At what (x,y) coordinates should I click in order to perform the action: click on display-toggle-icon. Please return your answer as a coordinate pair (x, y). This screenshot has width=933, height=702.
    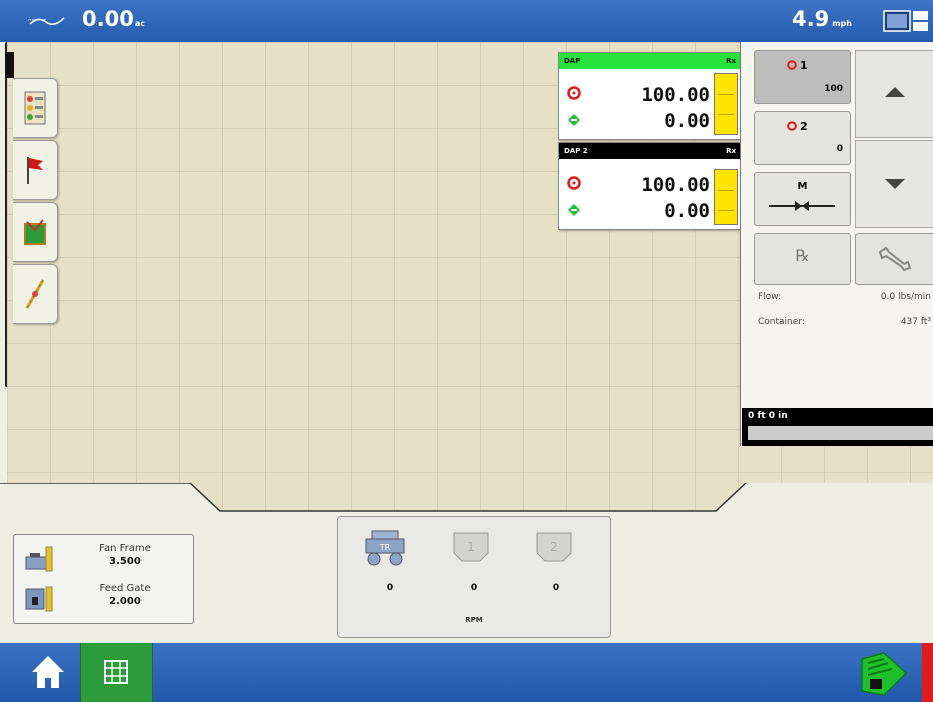
    Looking at the image, I should click on (906, 21).